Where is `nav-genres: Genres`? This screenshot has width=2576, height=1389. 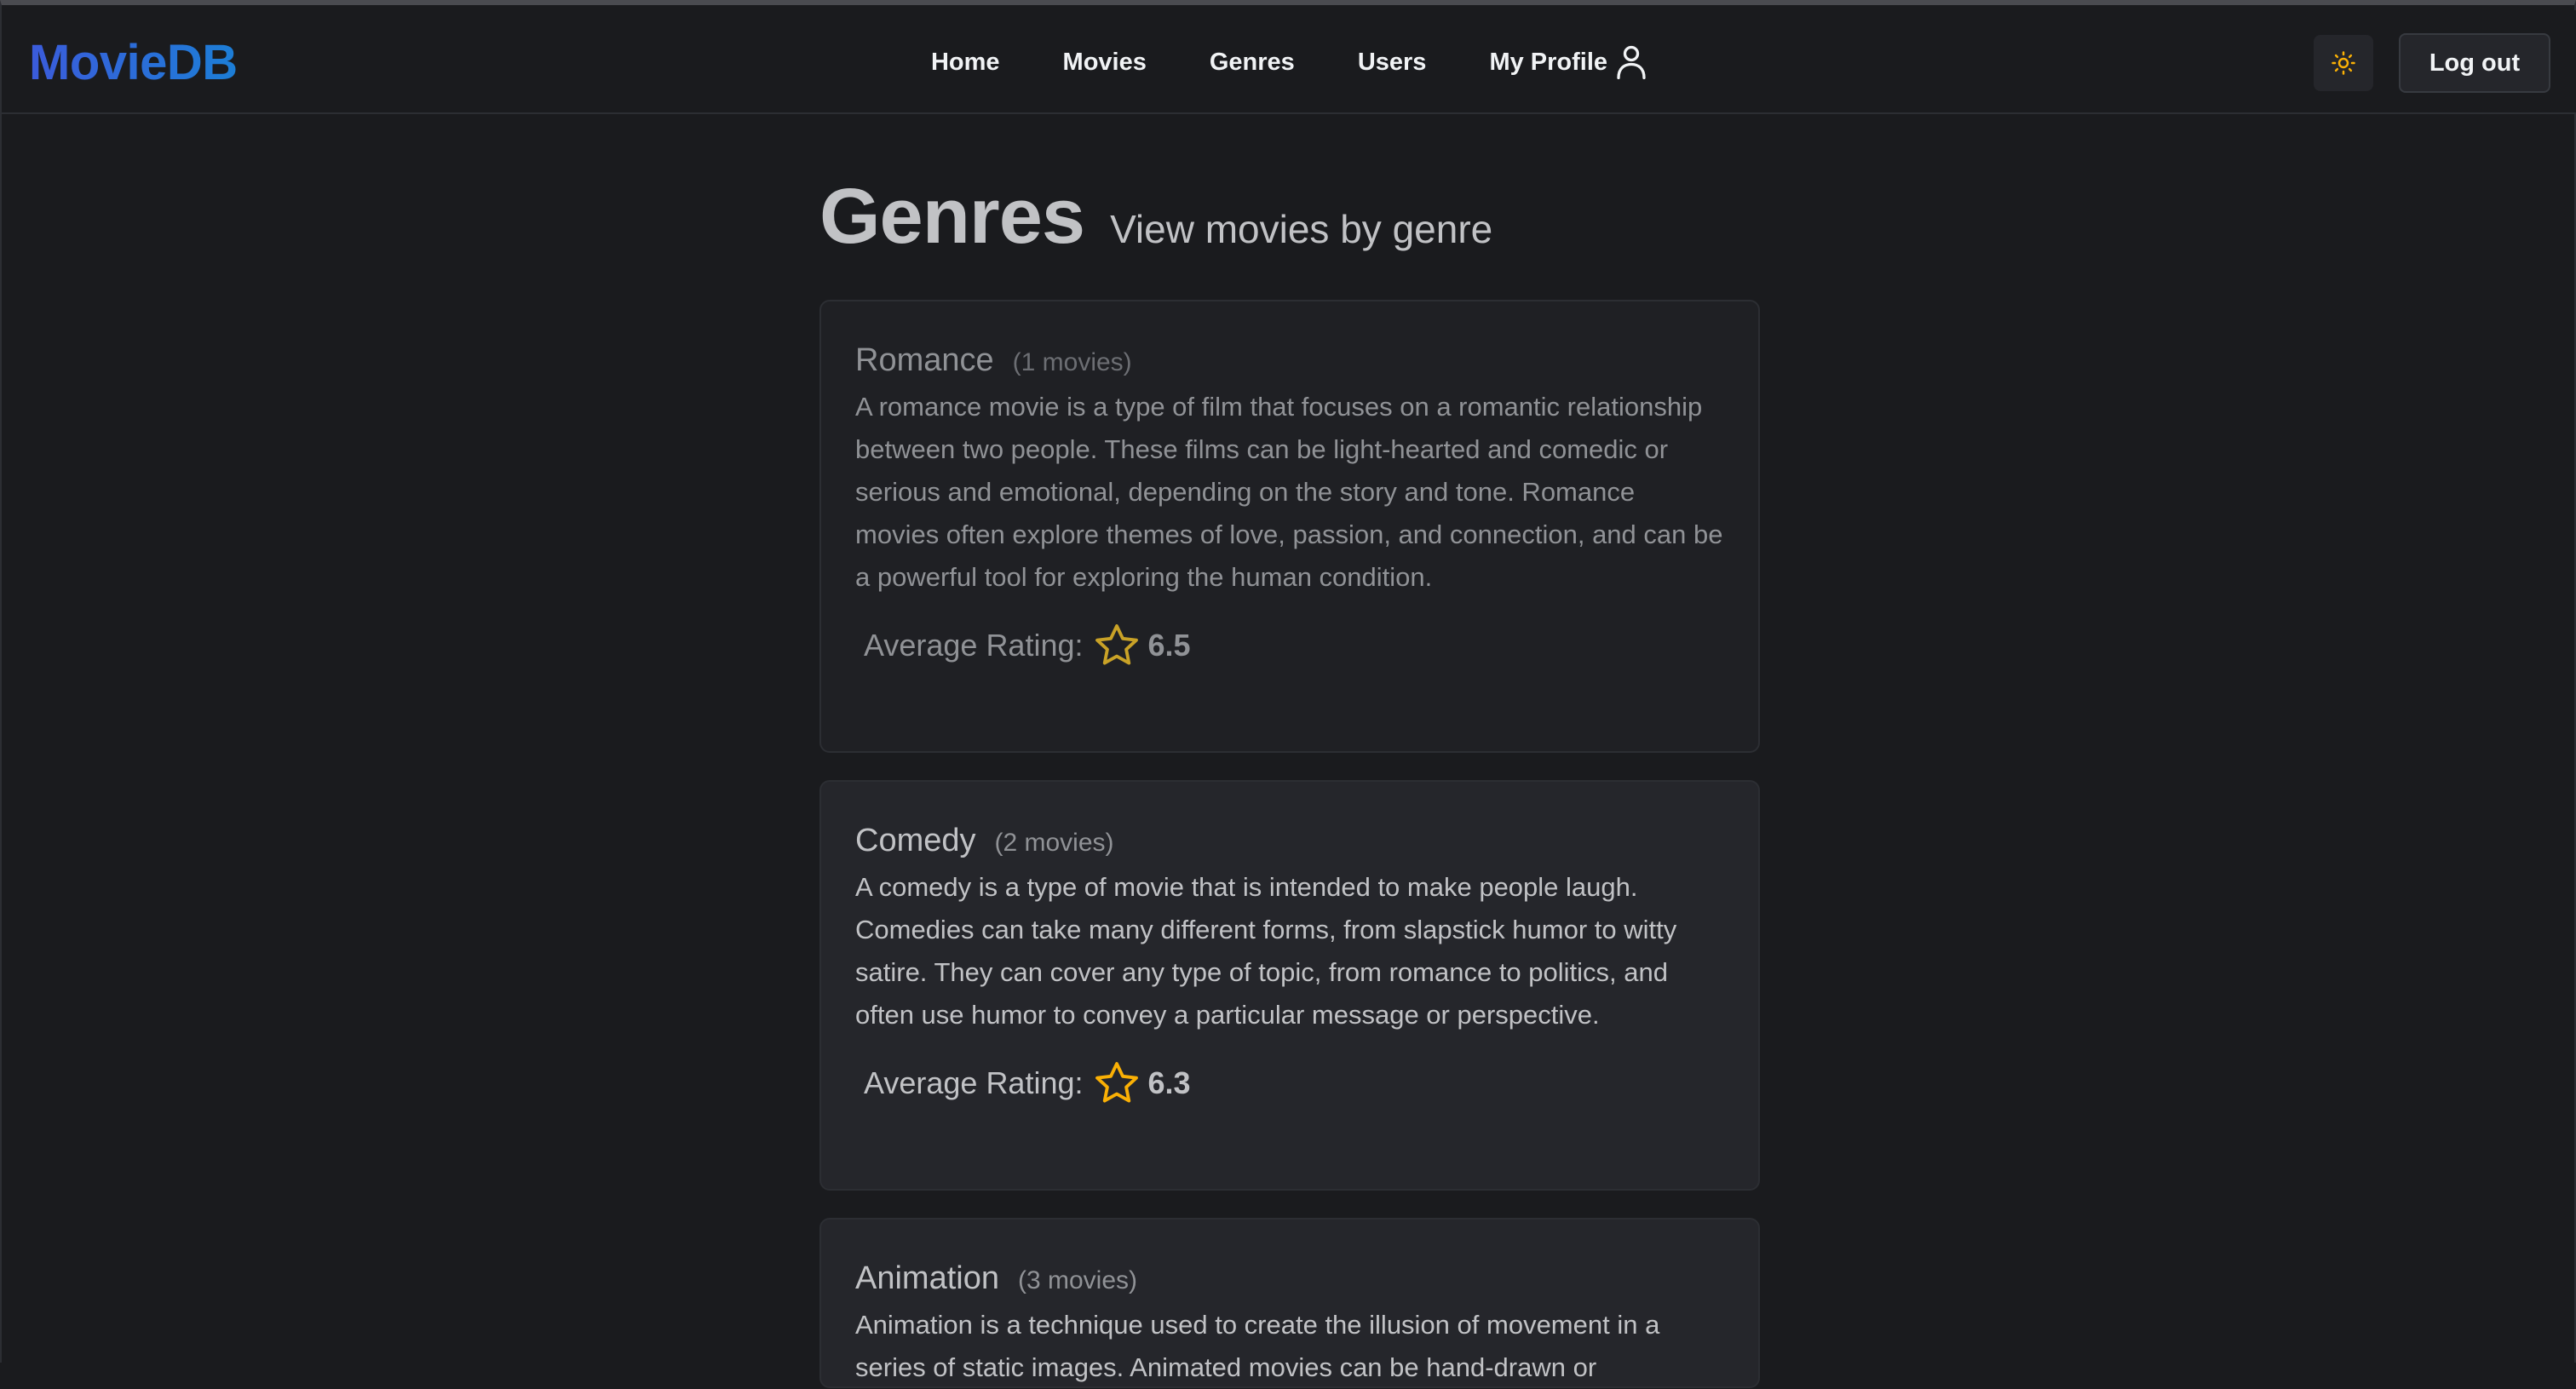 nav-genres: Genres is located at coordinates (1252, 63).